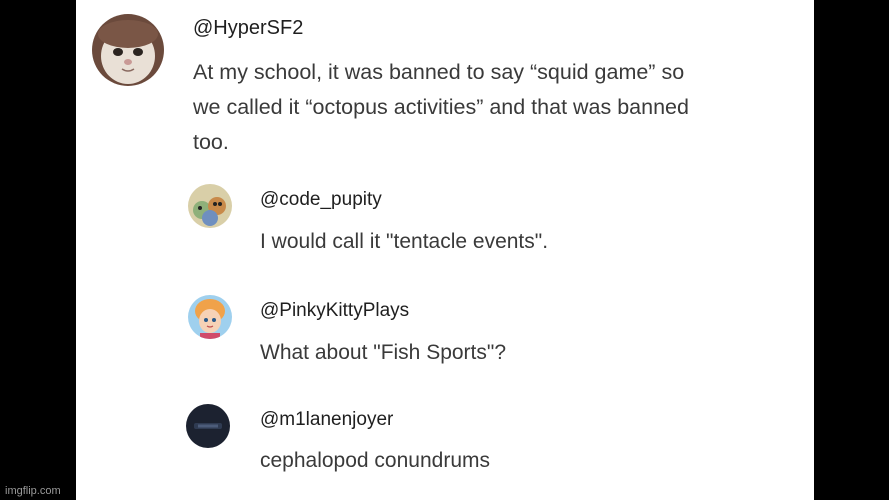  I want to click on dark-logo-avatar-icon, so click(208, 426).